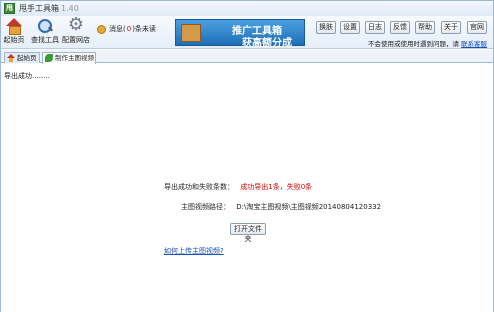 The width and height of the screenshot is (494, 312). Describe the element at coordinates (49, 58) in the screenshot. I see `leaf-icon` at that location.